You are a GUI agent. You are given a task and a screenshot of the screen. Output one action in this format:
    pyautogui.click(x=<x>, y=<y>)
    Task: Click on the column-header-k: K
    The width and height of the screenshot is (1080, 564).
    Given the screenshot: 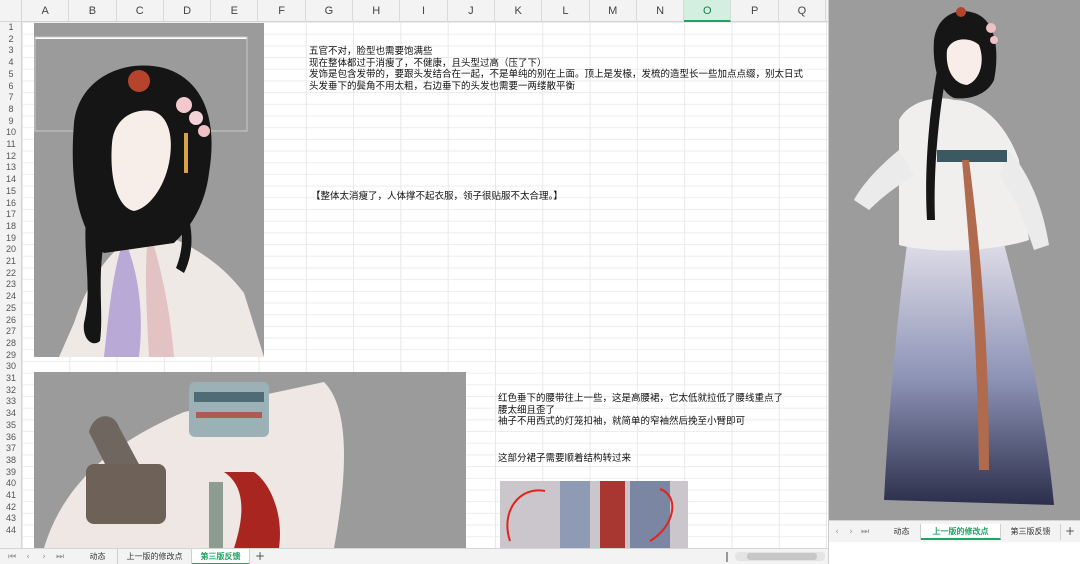 What is the action you would take?
    pyautogui.click(x=519, y=11)
    